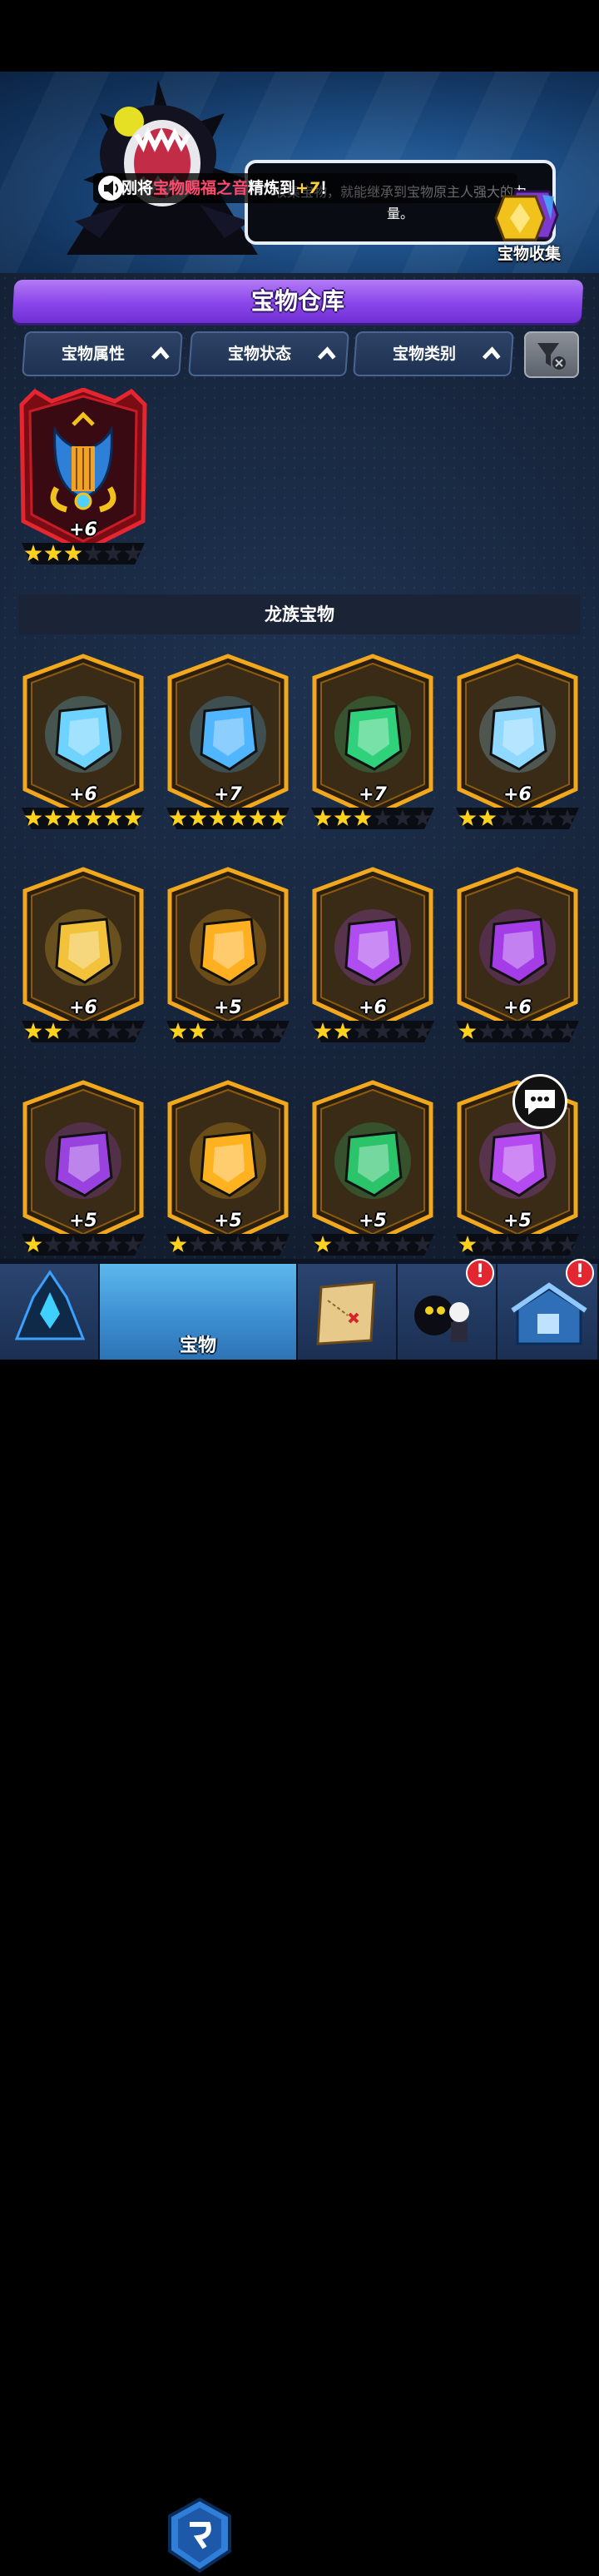 The image size is (599, 2576). What do you see at coordinates (425, 354) in the screenshot?
I see `filter-category-label: 宝物类别` at bounding box center [425, 354].